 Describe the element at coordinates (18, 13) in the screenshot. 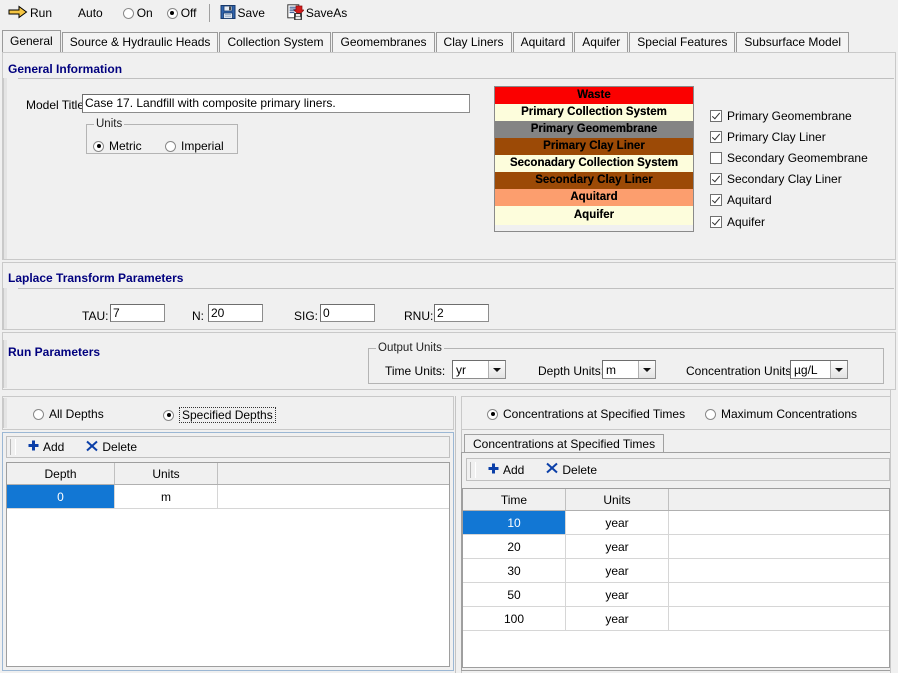

I see `right-arrow-icon` at that location.